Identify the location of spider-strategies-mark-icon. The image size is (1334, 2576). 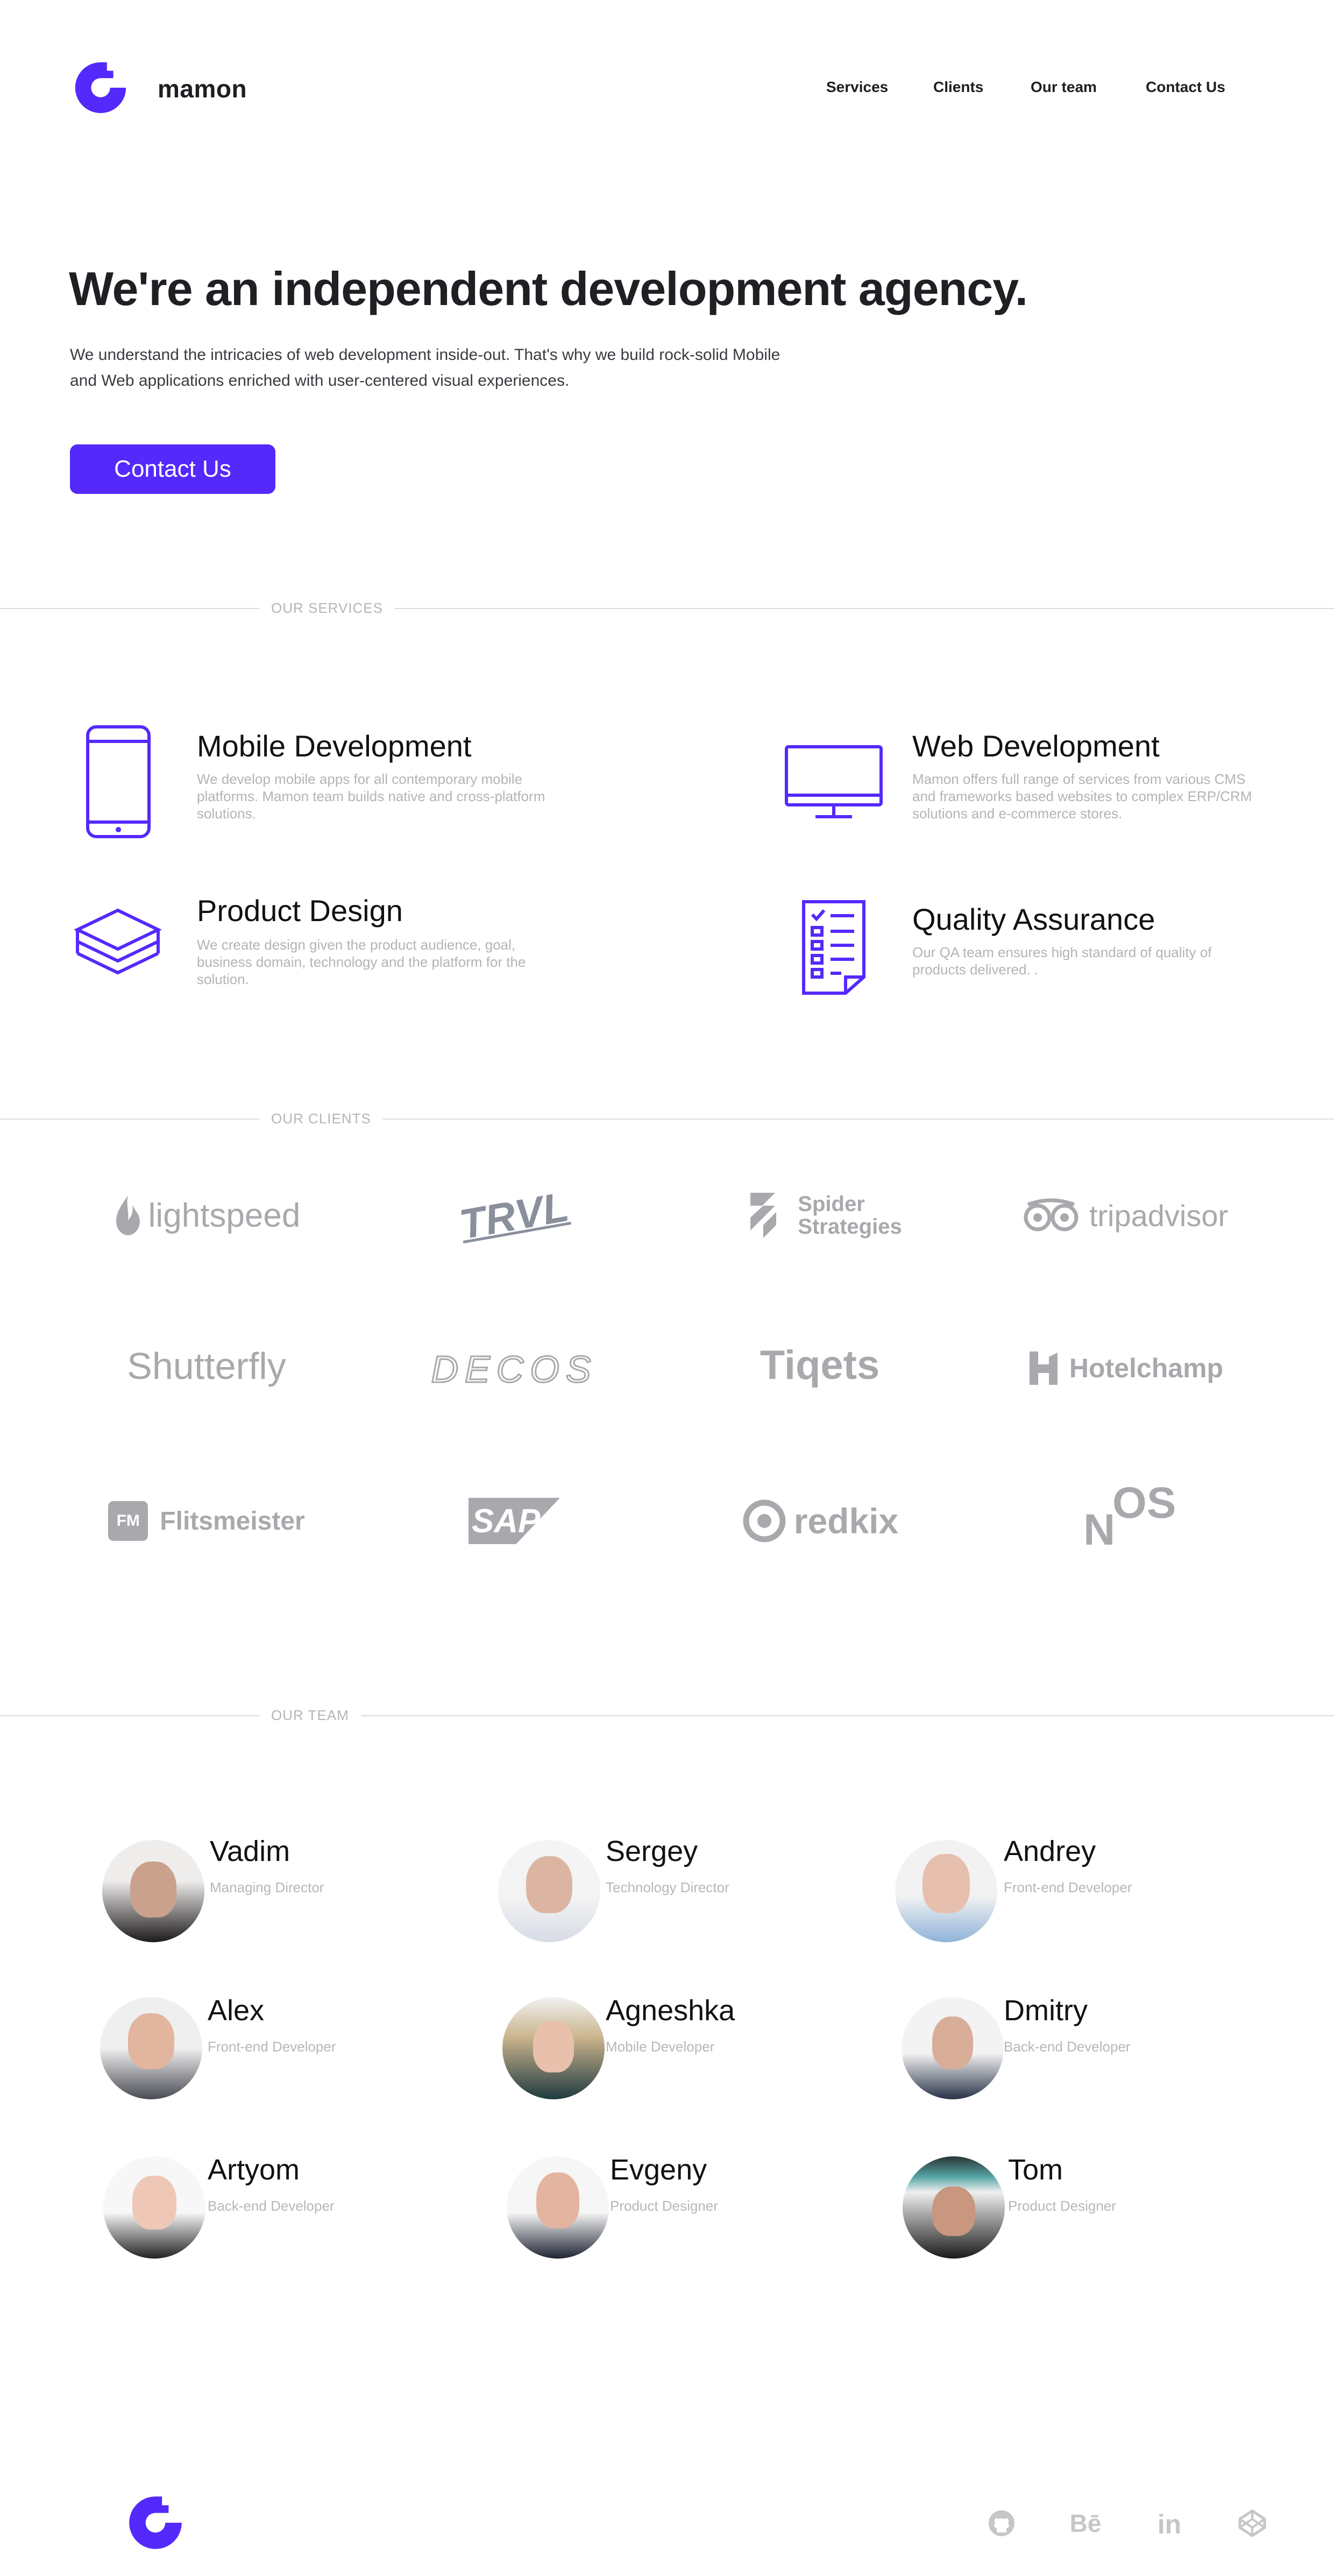
(764, 1215).